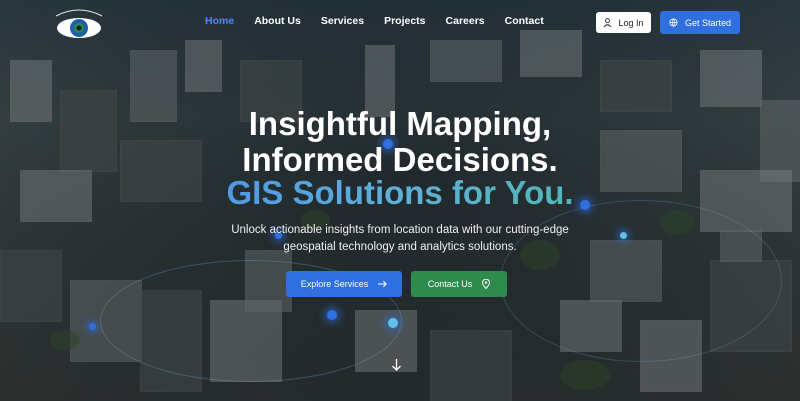  What do you see at coordinates (608, 22) in the screenshot?
I see `user-icon` at bounding box center [608, 22].